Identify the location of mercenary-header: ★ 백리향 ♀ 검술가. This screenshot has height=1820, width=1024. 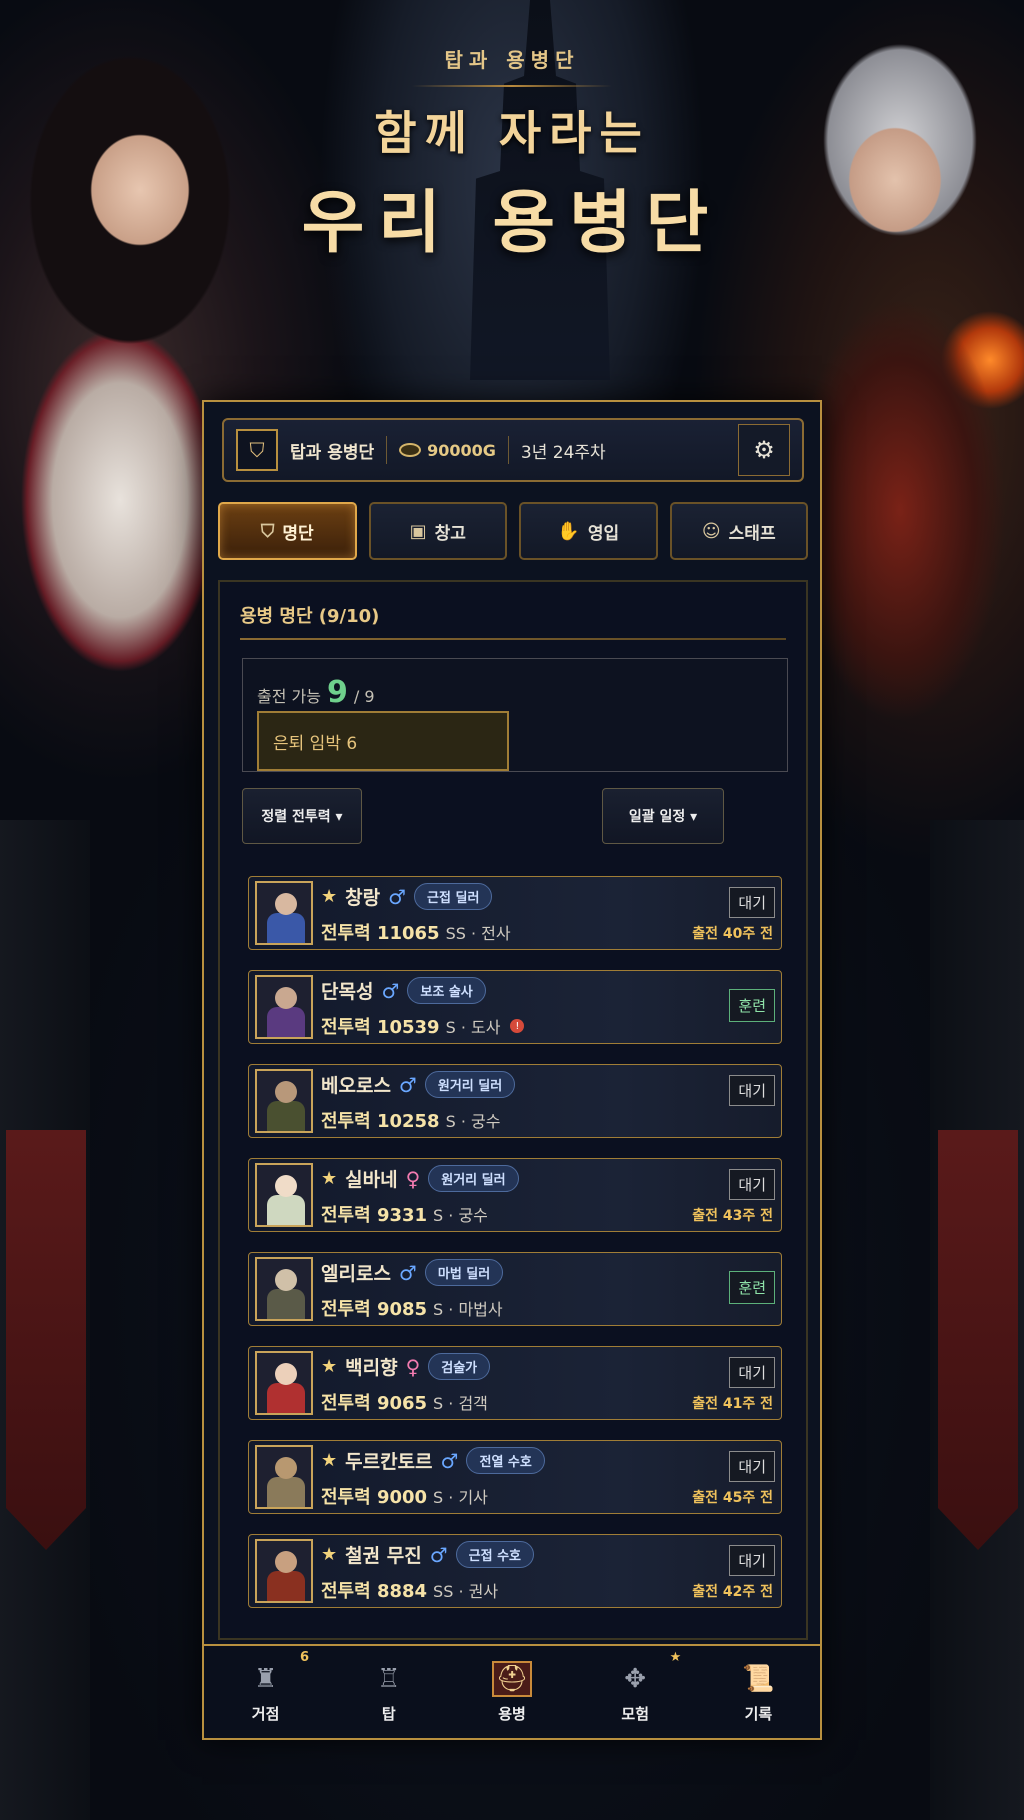
(406, 1366).